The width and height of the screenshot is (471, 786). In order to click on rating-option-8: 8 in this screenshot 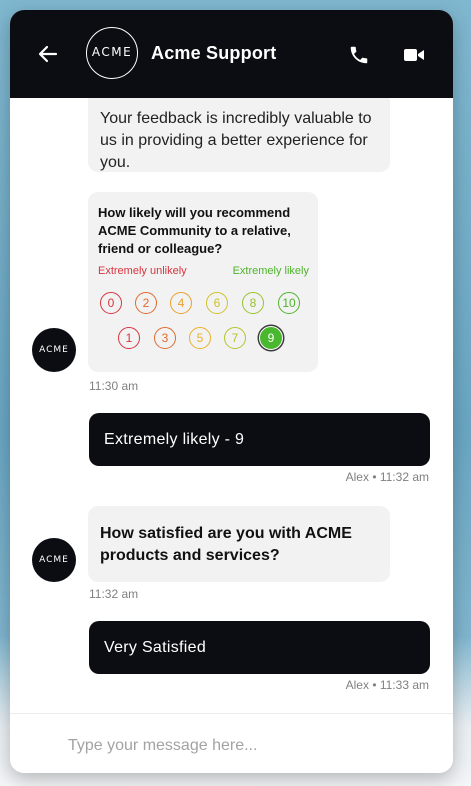, I will do `click(253, 303)`.